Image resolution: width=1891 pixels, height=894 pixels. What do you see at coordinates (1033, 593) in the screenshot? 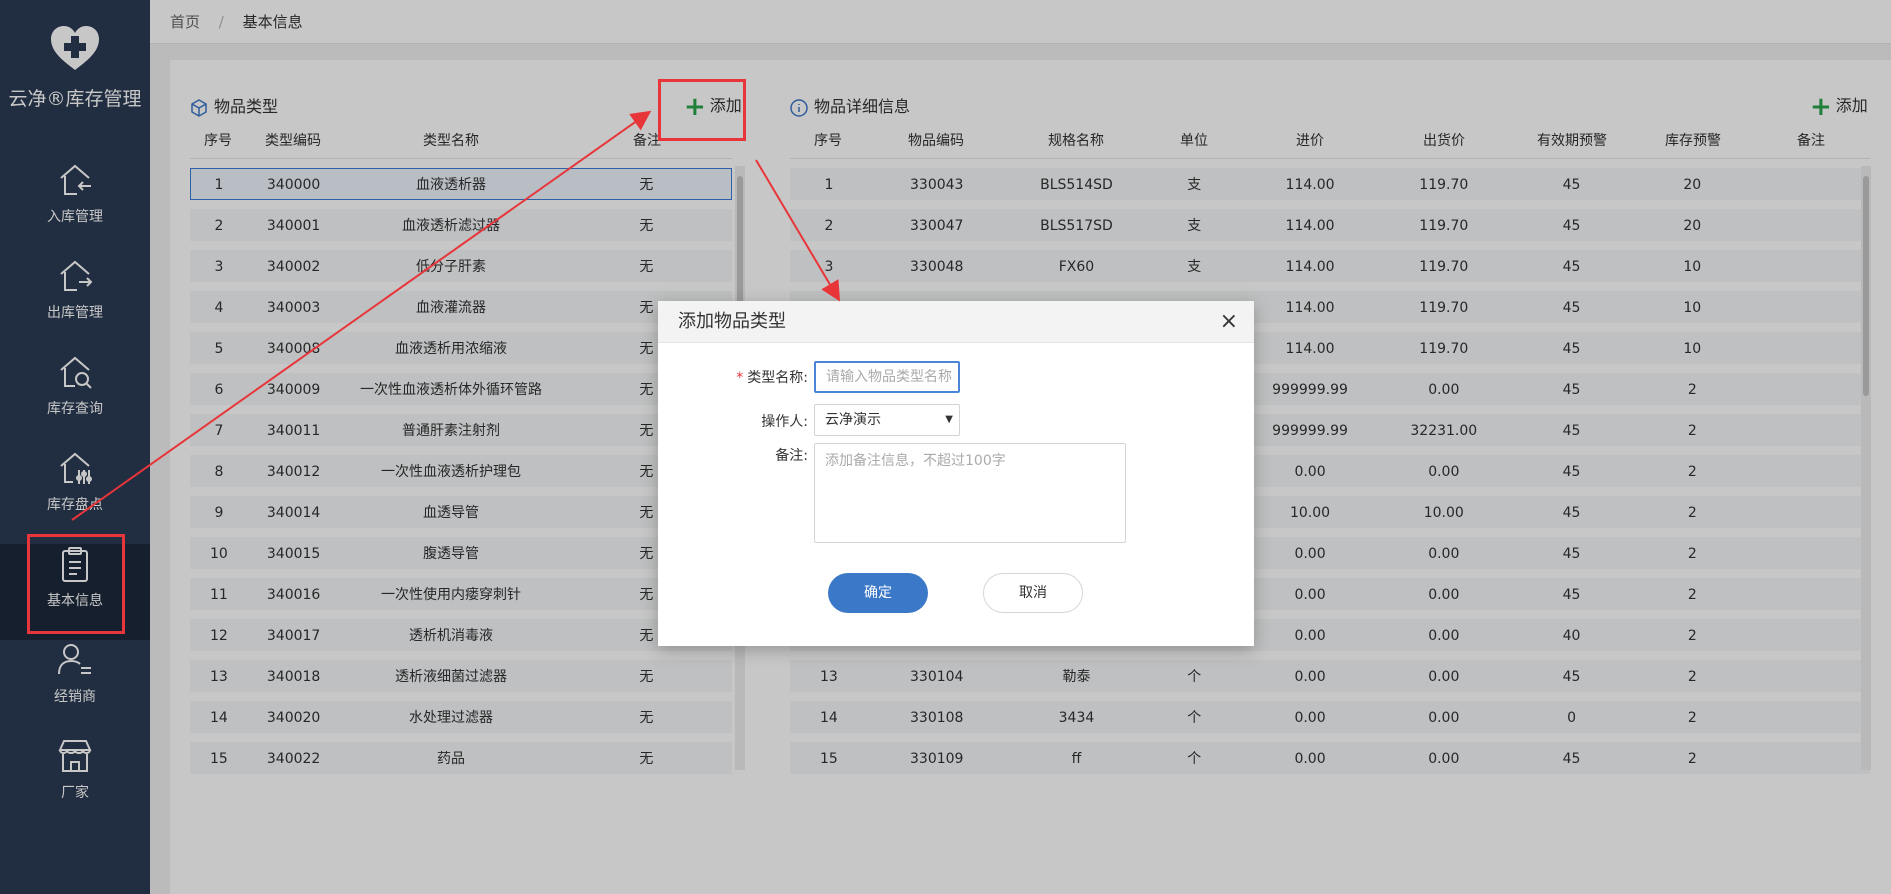
I see `cancel-button: 取消` at bounding box center [1033, 593].